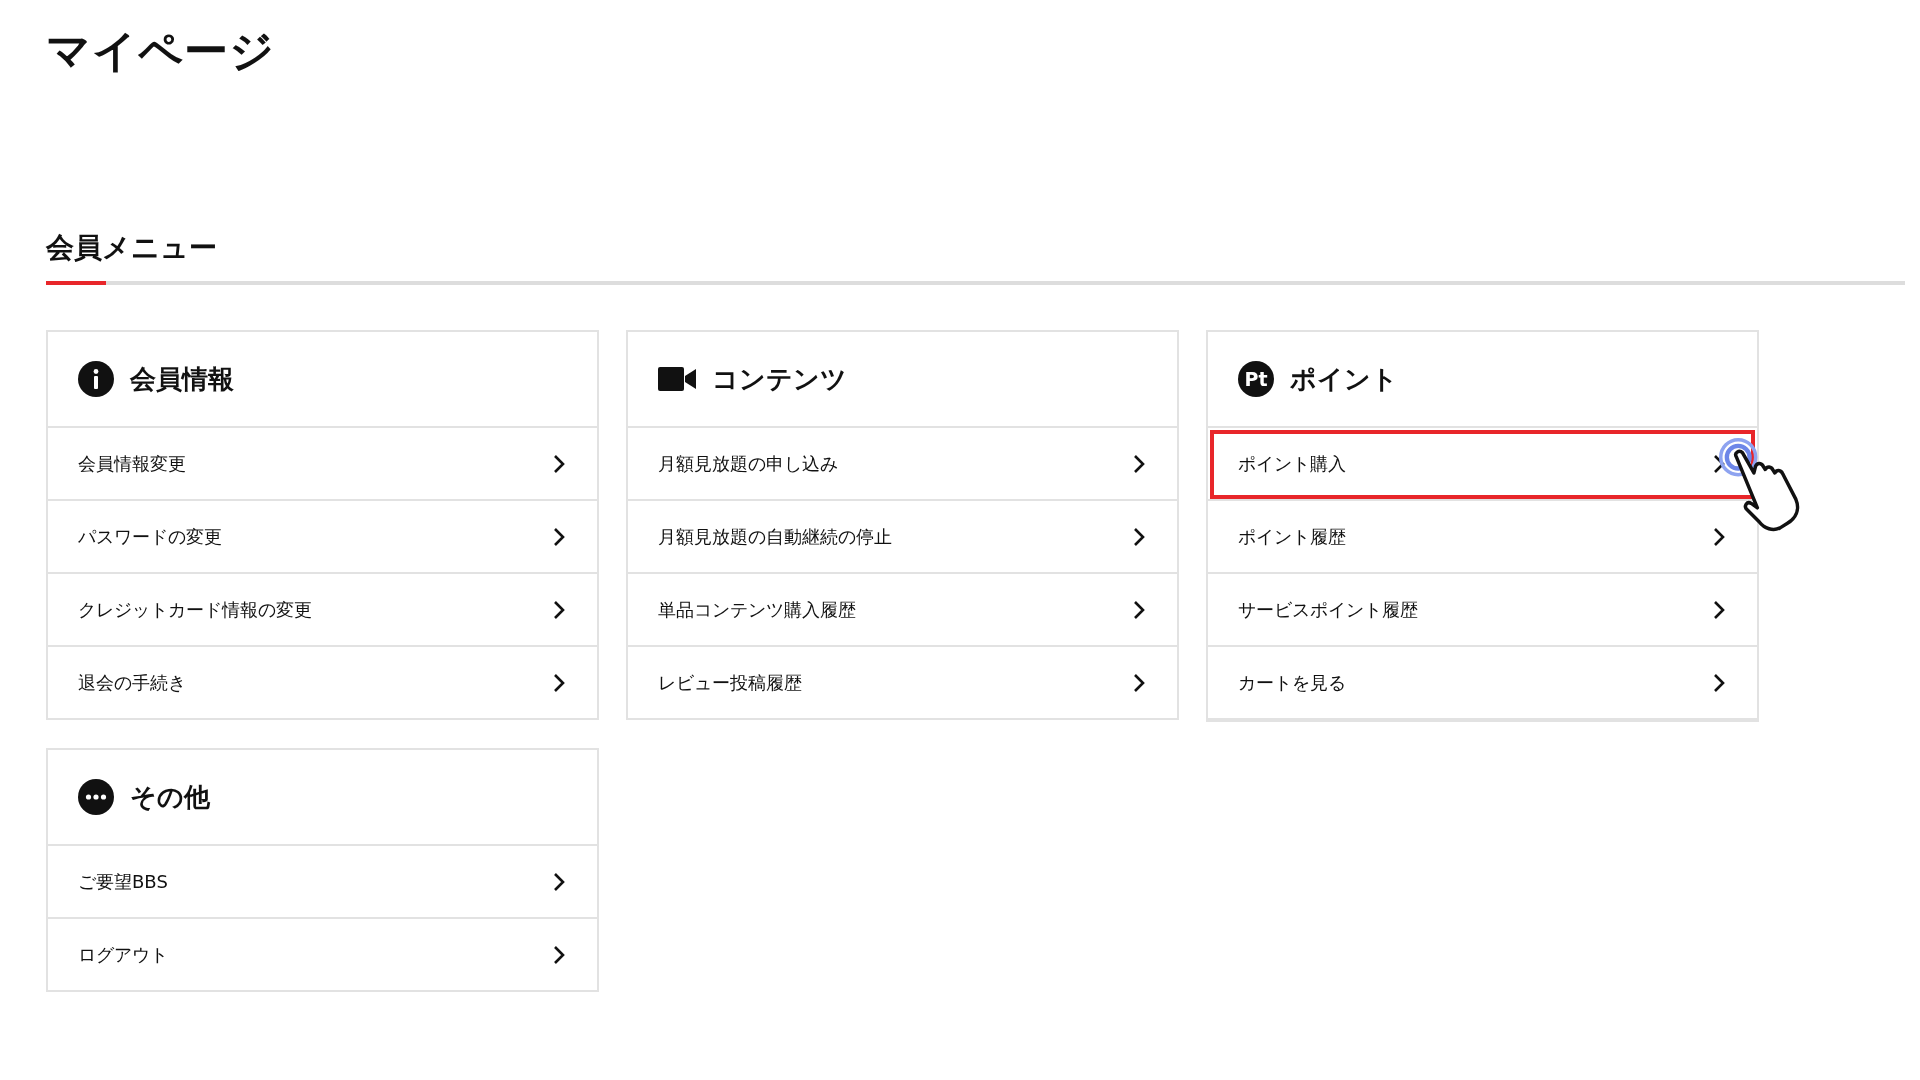  I want to click on page-title: マイページ, so click(161, 51).